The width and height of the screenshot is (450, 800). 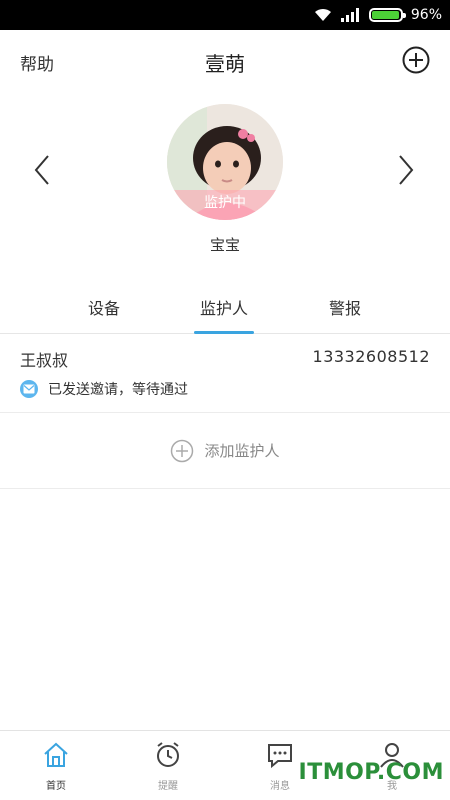 What do you see at coordinates (225, 205) in the screenshot?
I see `monitoring-status-label: 监护中` at bounding box center [225, 205].